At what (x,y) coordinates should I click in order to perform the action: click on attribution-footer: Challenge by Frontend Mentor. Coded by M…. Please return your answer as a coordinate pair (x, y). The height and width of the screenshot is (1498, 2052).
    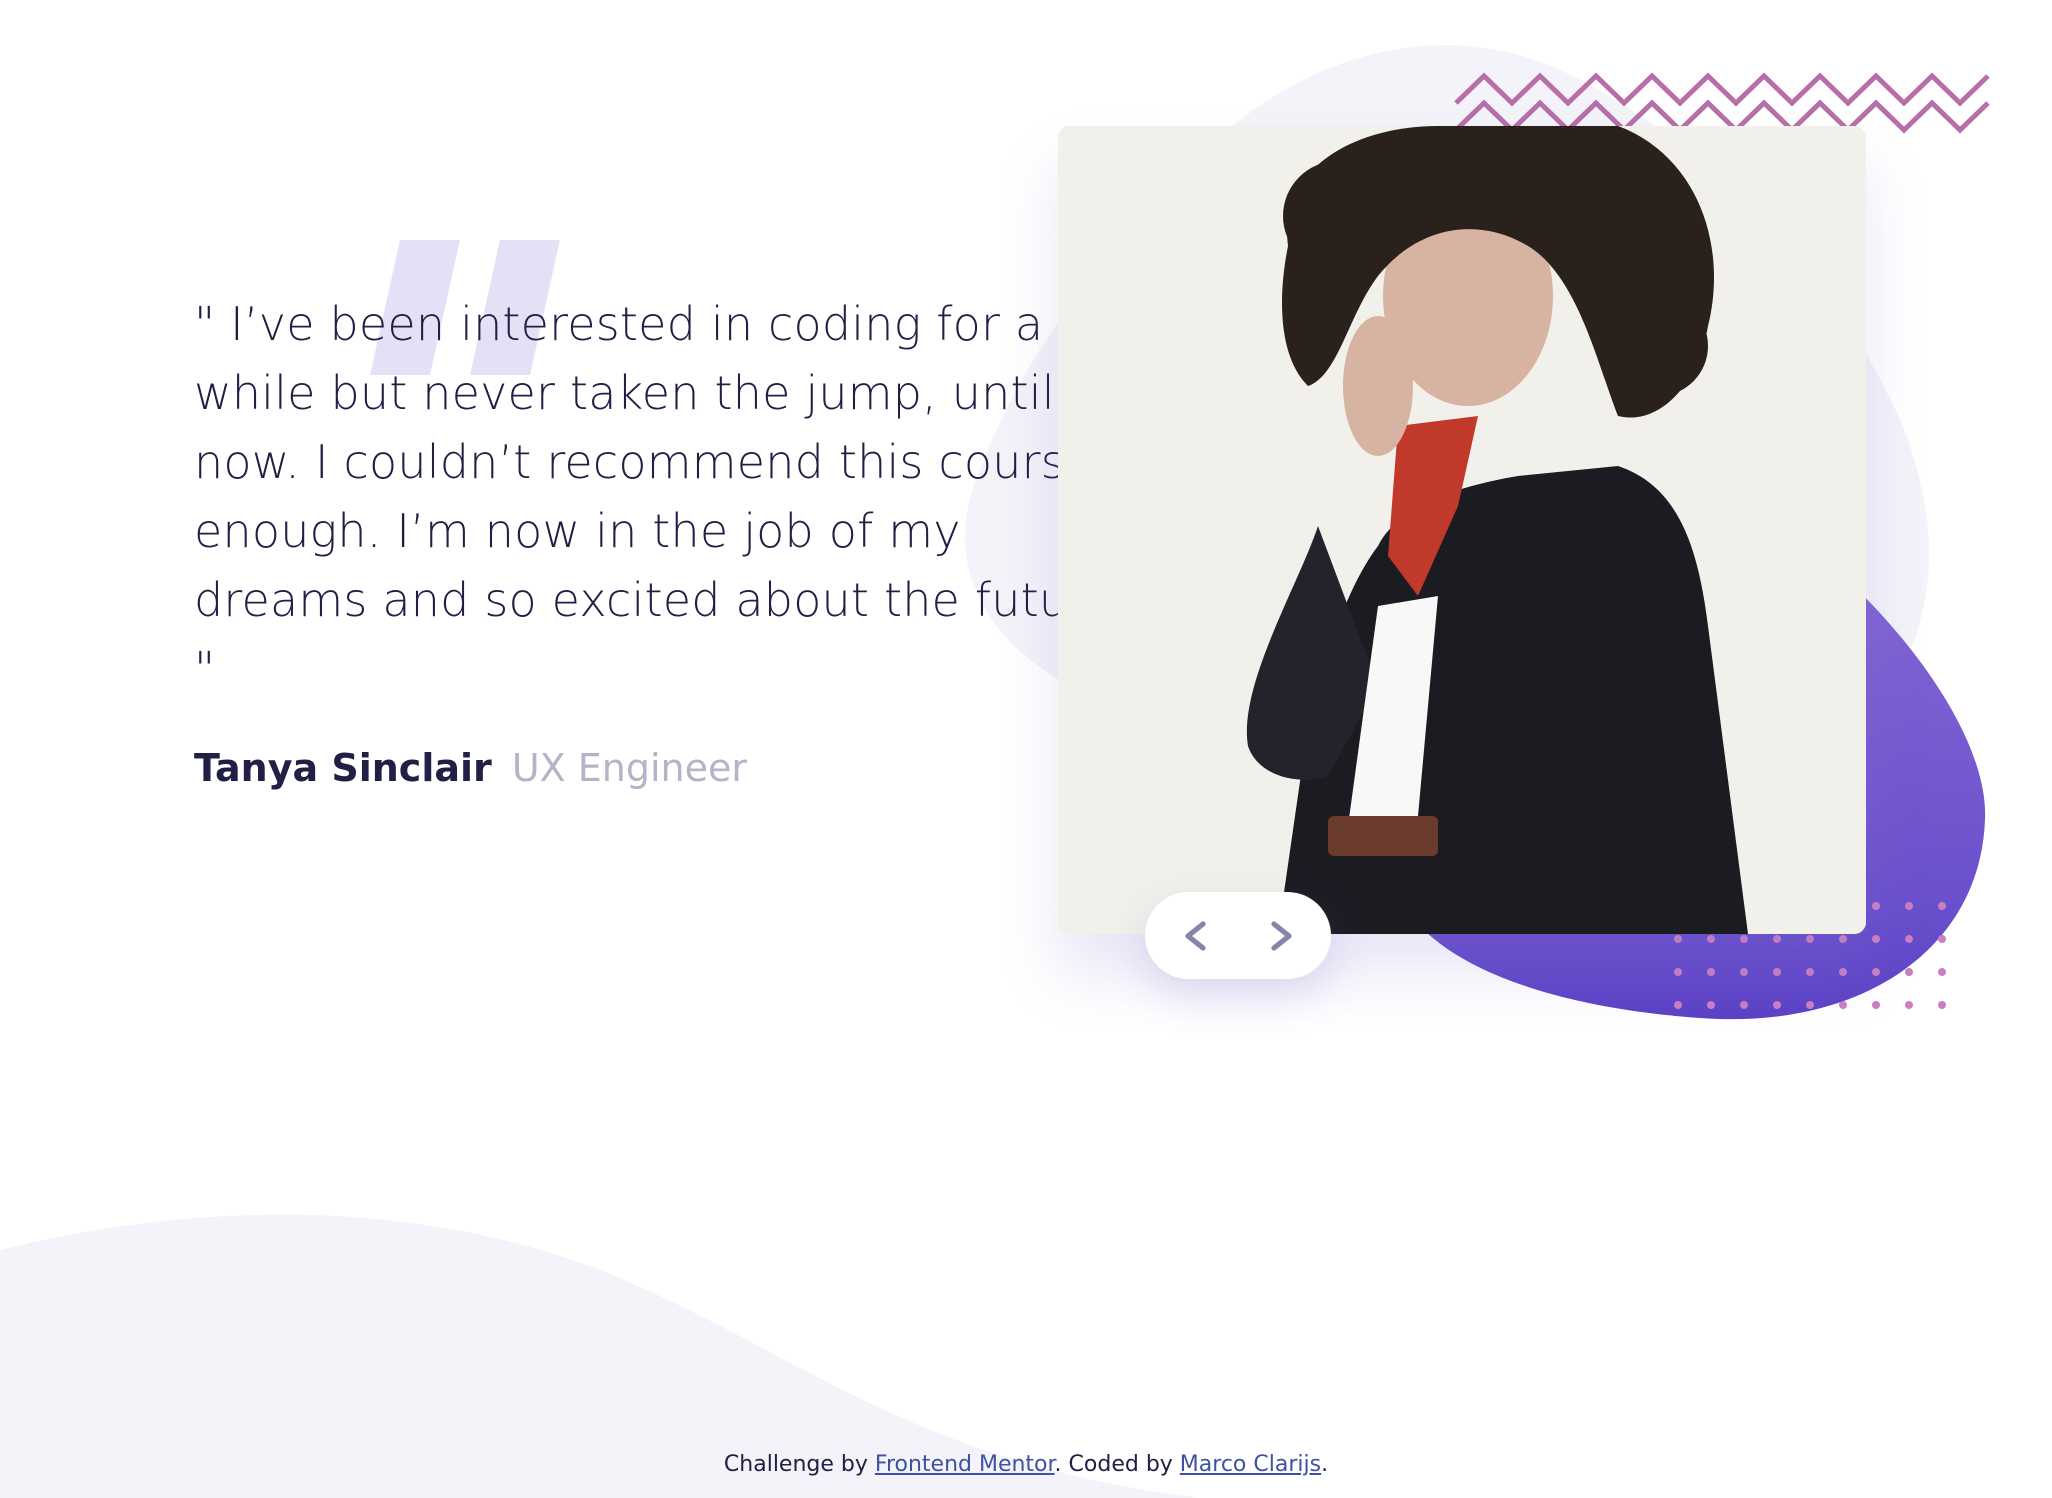
    Looking at the image, I should click on (1026, 1464).